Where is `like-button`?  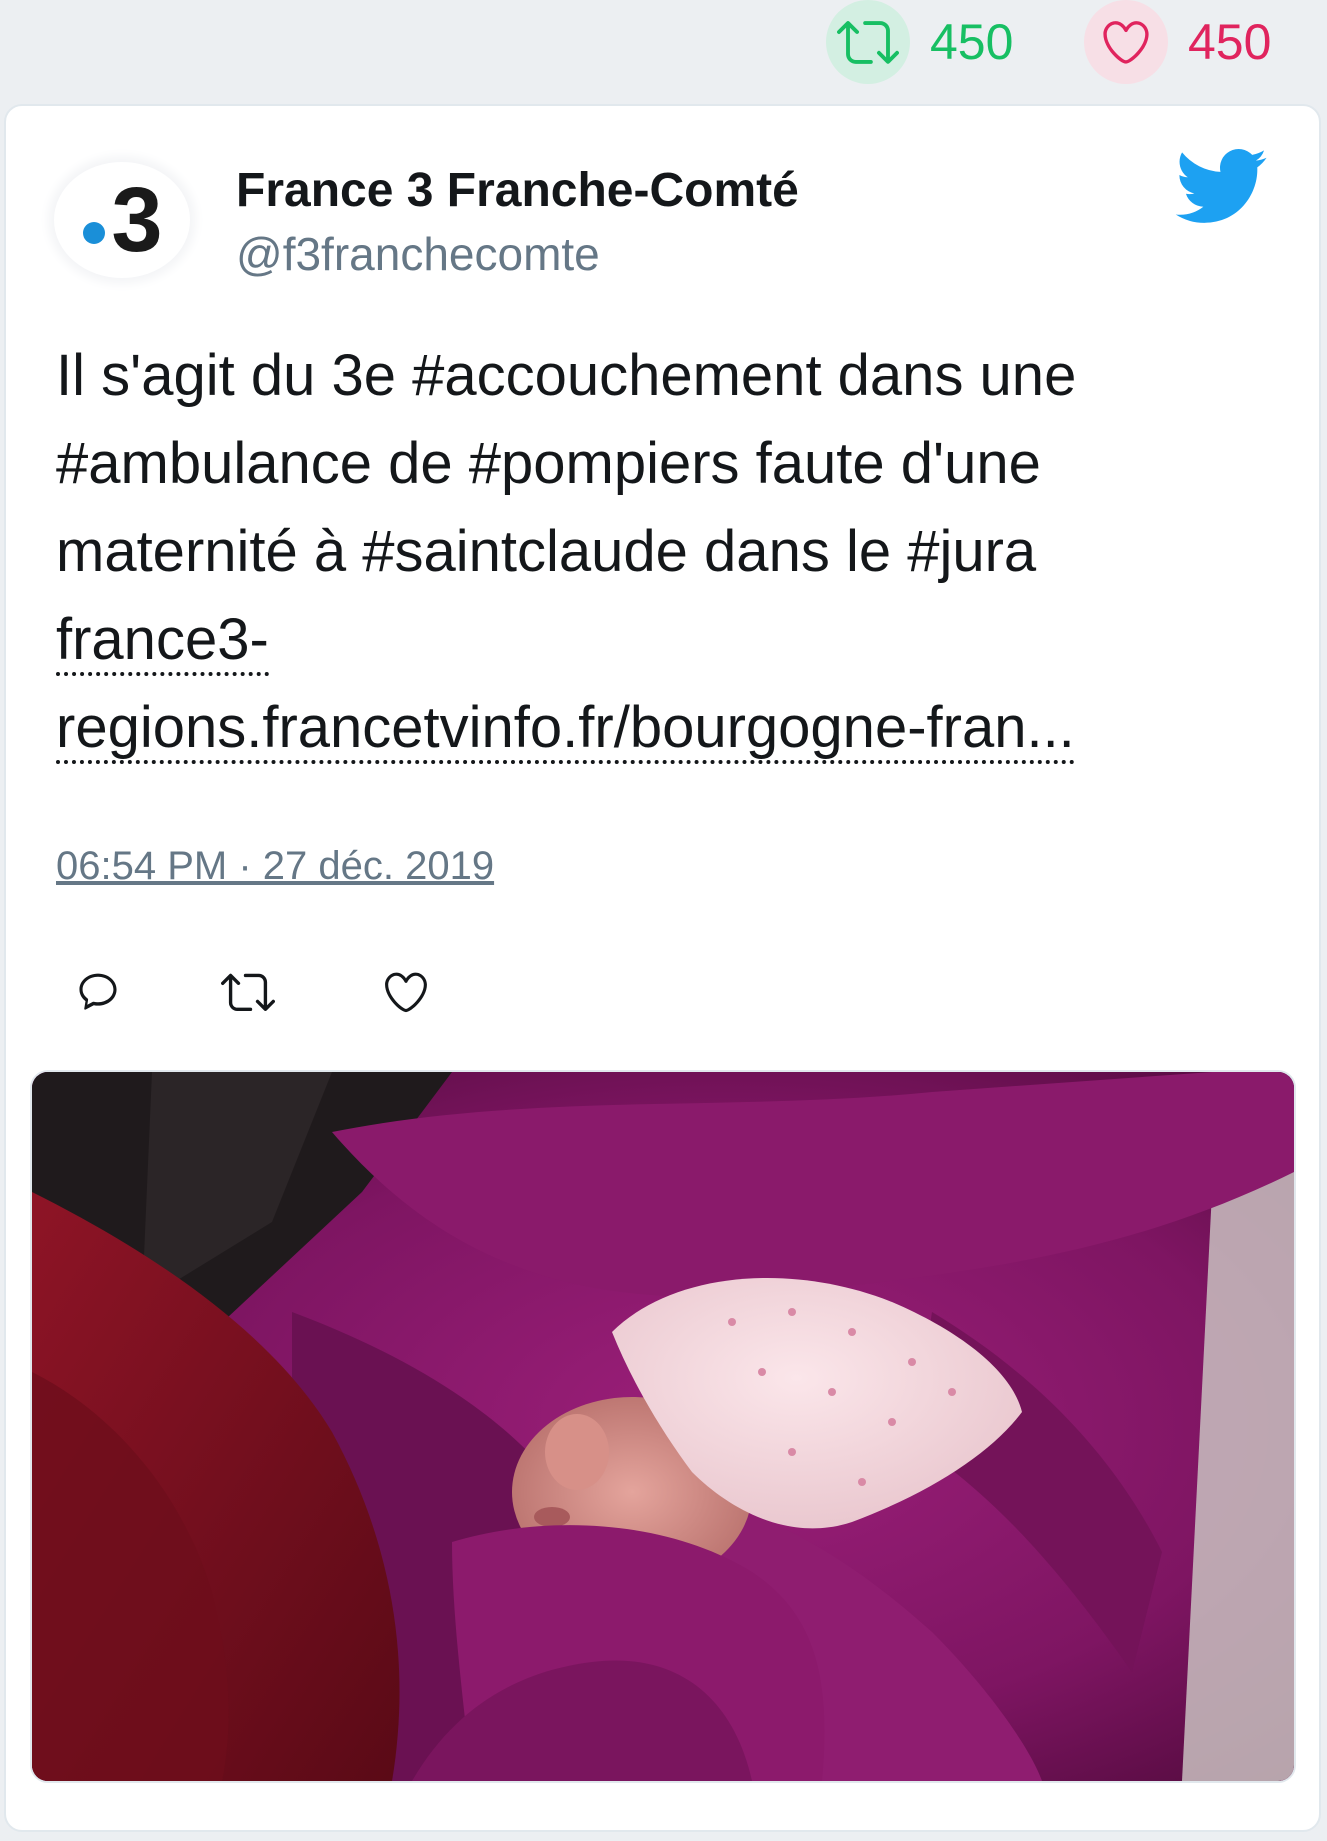
like-button is located at coordinates (406, 992).